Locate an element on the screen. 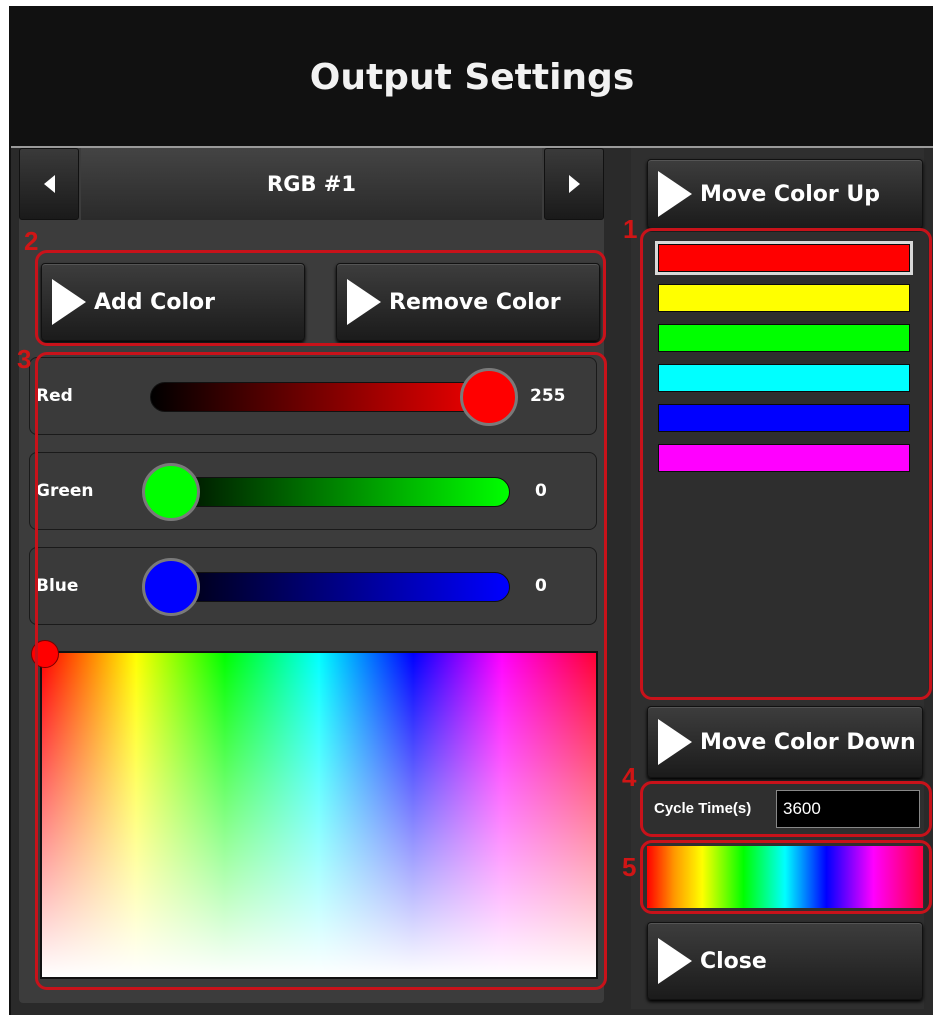 This screenshot has width=933, height=1015. output-name: RGB #1 is located at coordinates (311, 184).